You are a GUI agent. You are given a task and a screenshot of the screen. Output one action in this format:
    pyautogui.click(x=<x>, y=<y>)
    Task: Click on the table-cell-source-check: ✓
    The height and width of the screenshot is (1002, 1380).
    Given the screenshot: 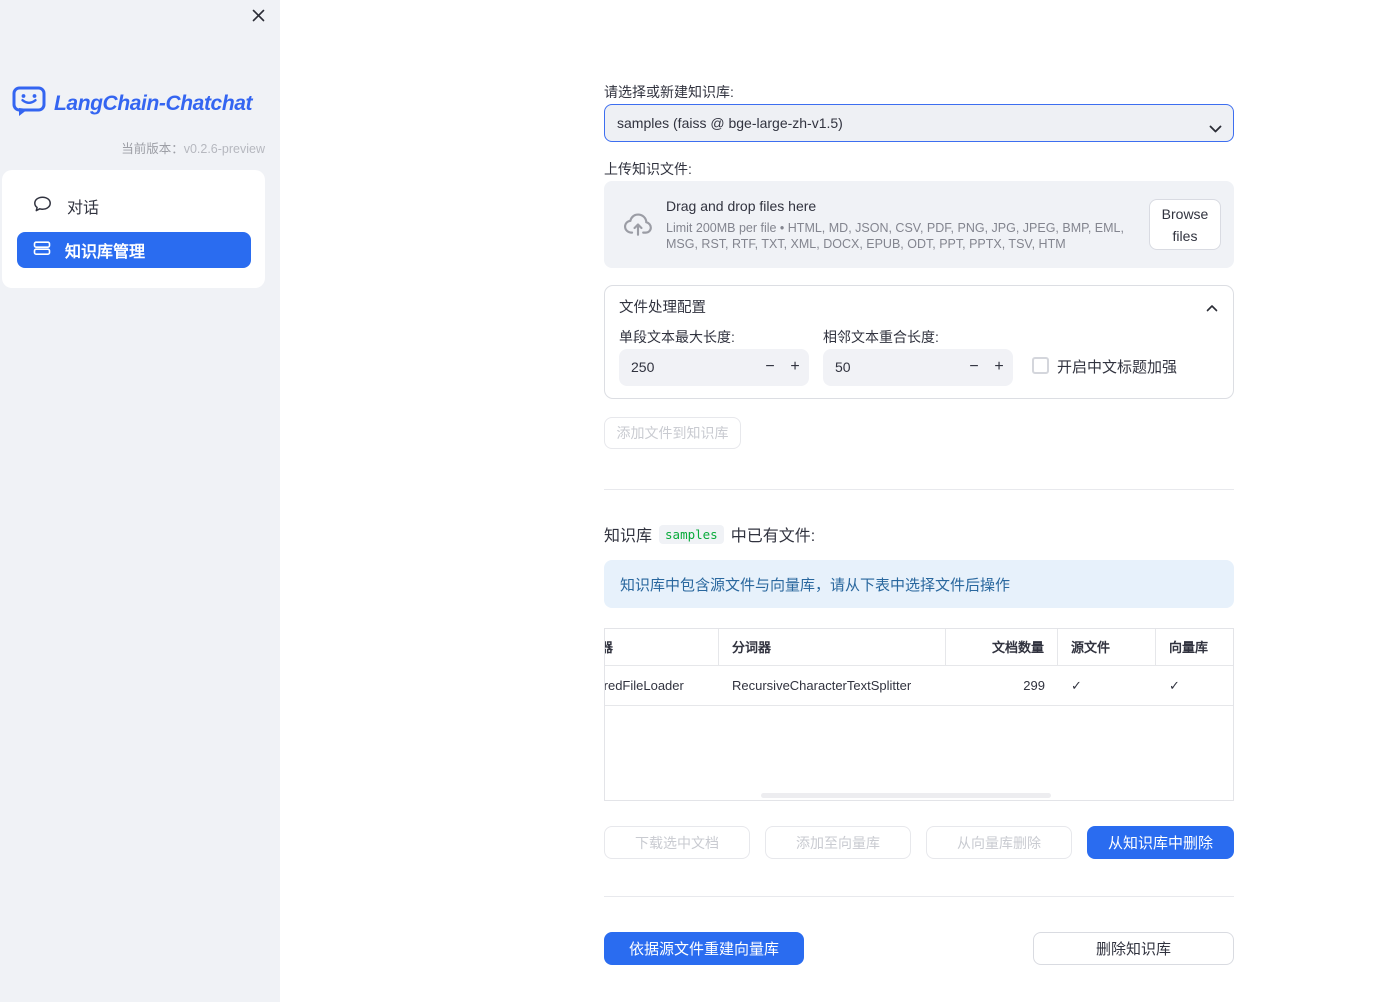 What is the action you would take?
    pyautogui.click(x=1107, y=686)
    